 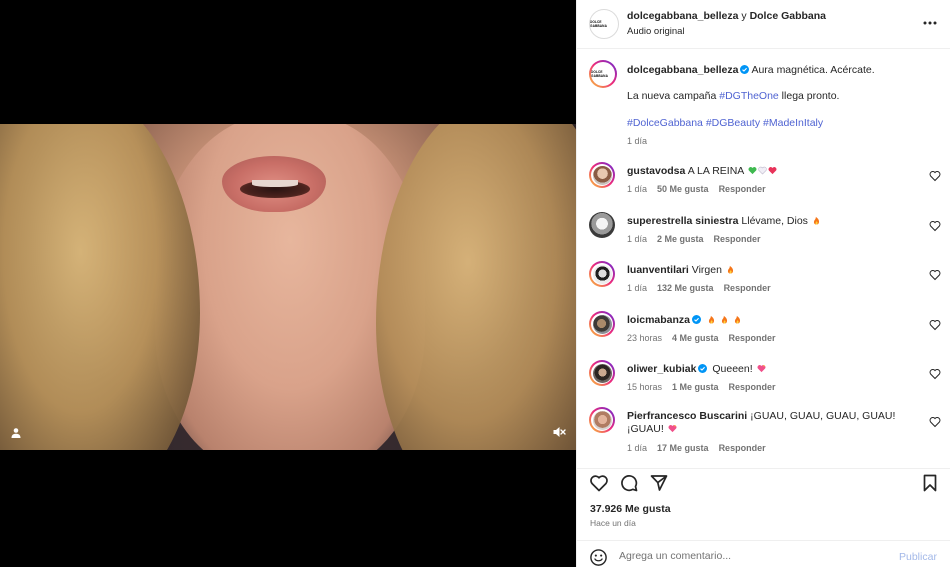 I want to click on video-hair-right, so click(x=476, y=287).